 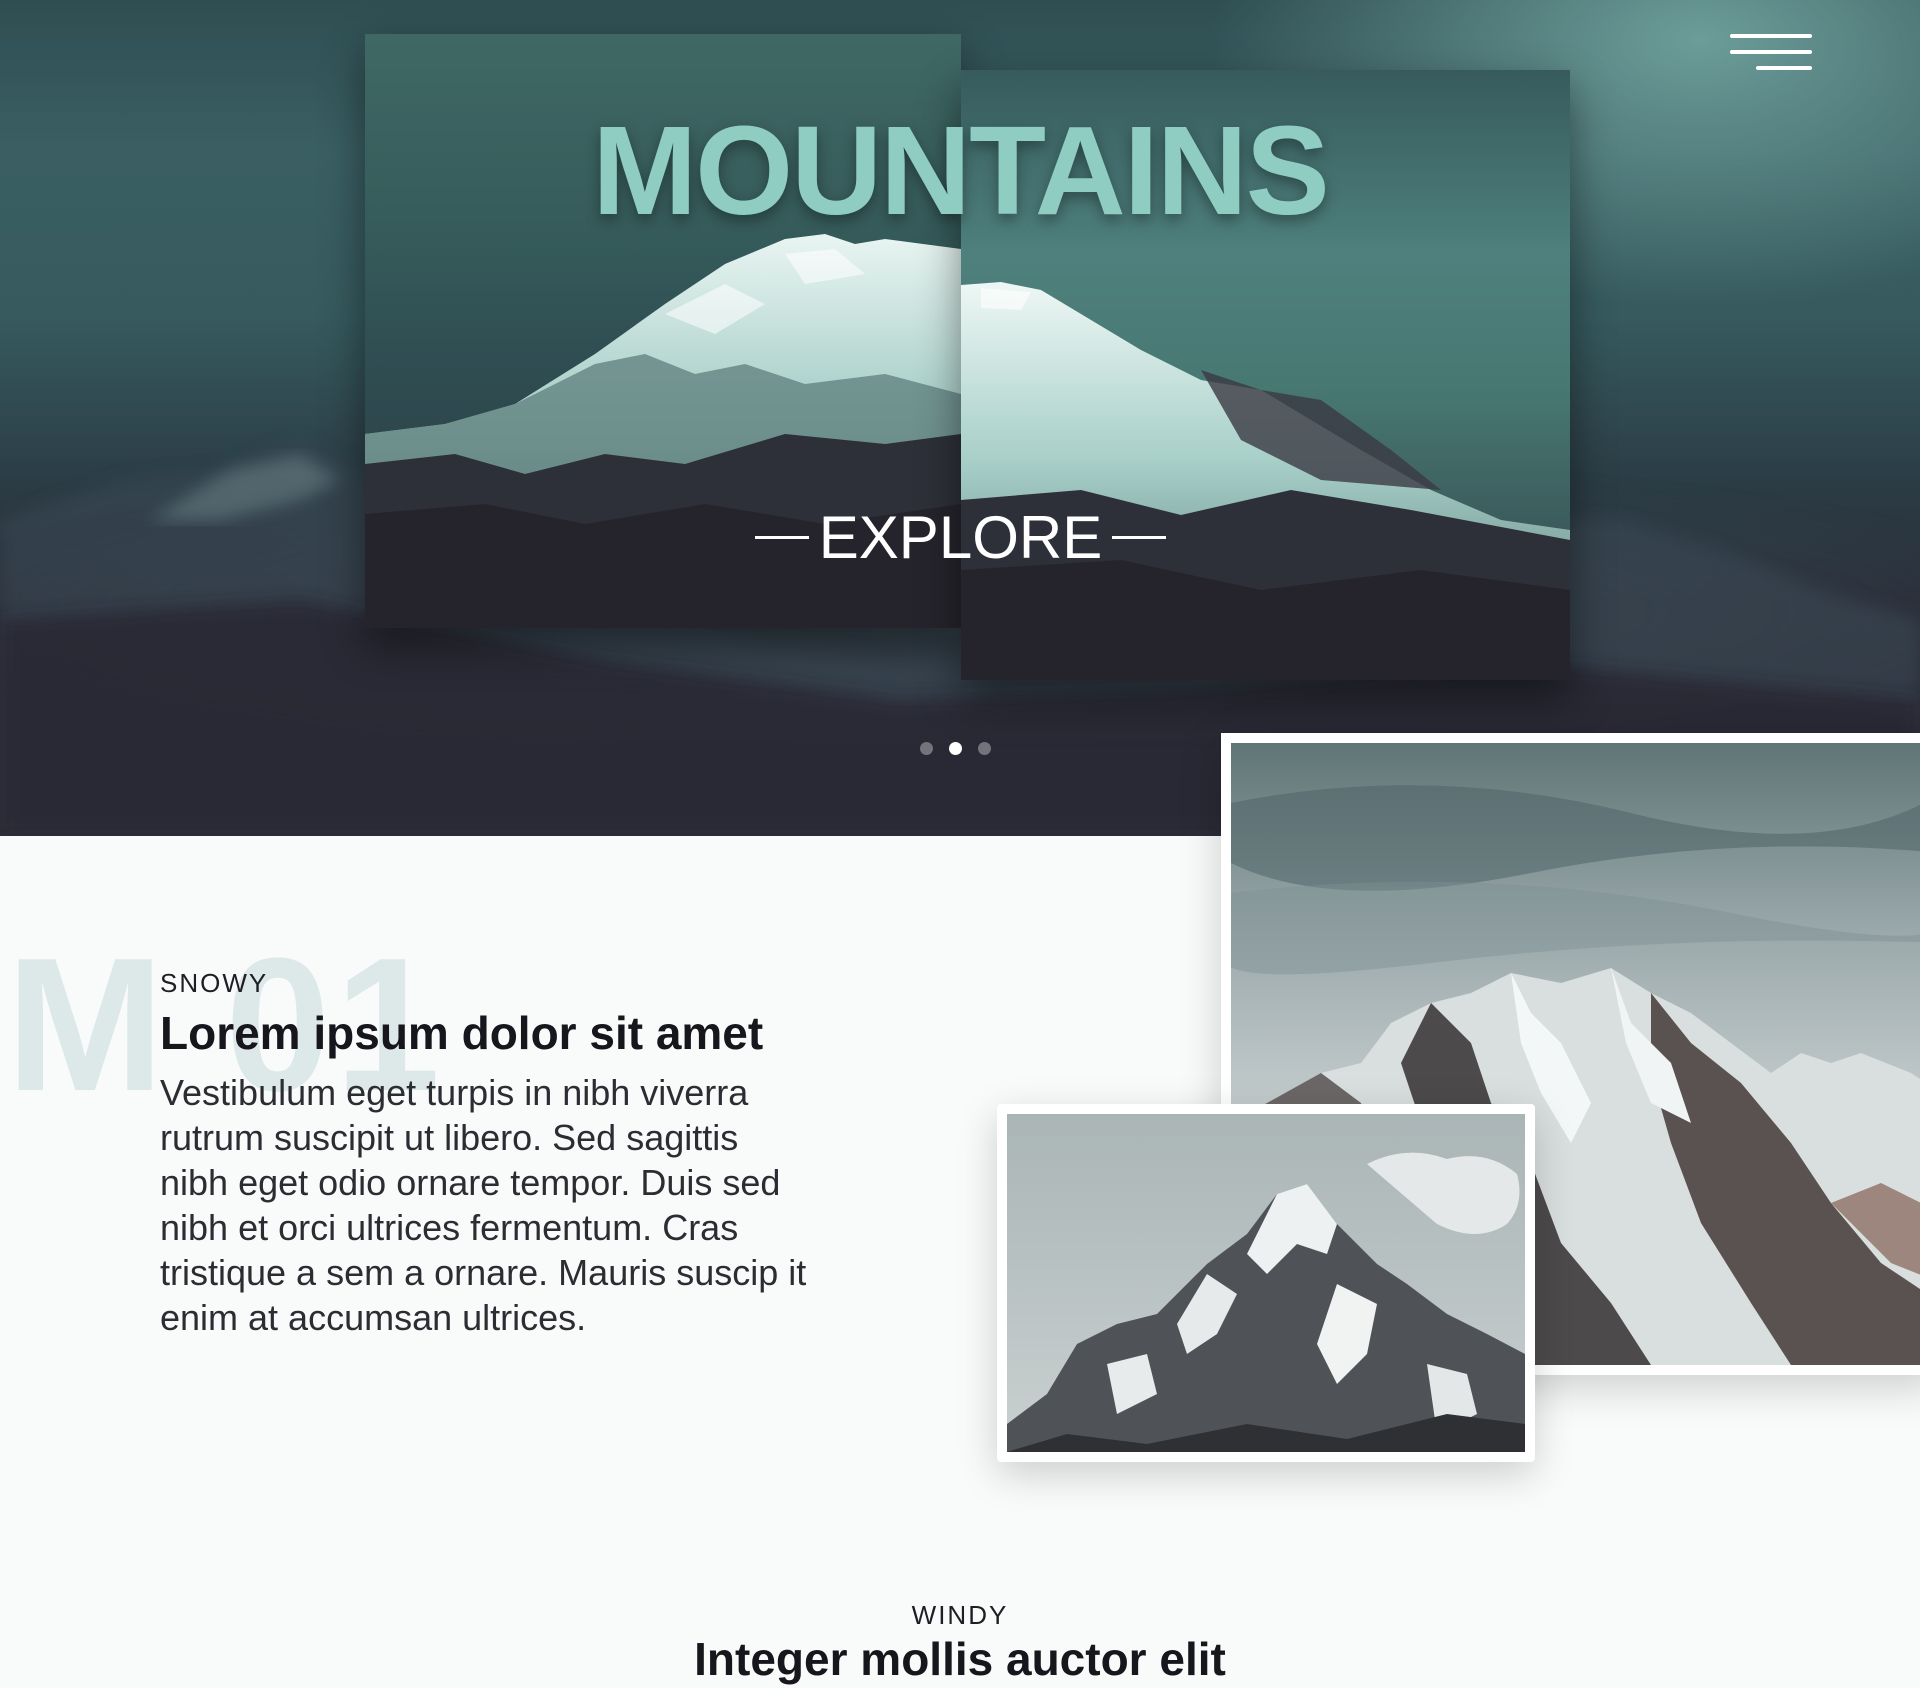 I want to click on section-heading: Lorem ipsum dolor sit amet, so click(x=462, y=1033).